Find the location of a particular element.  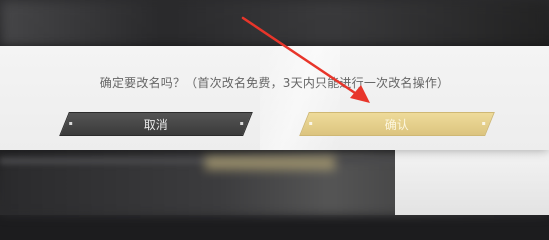

red-arrow-head is located at coordinates (360, 94).